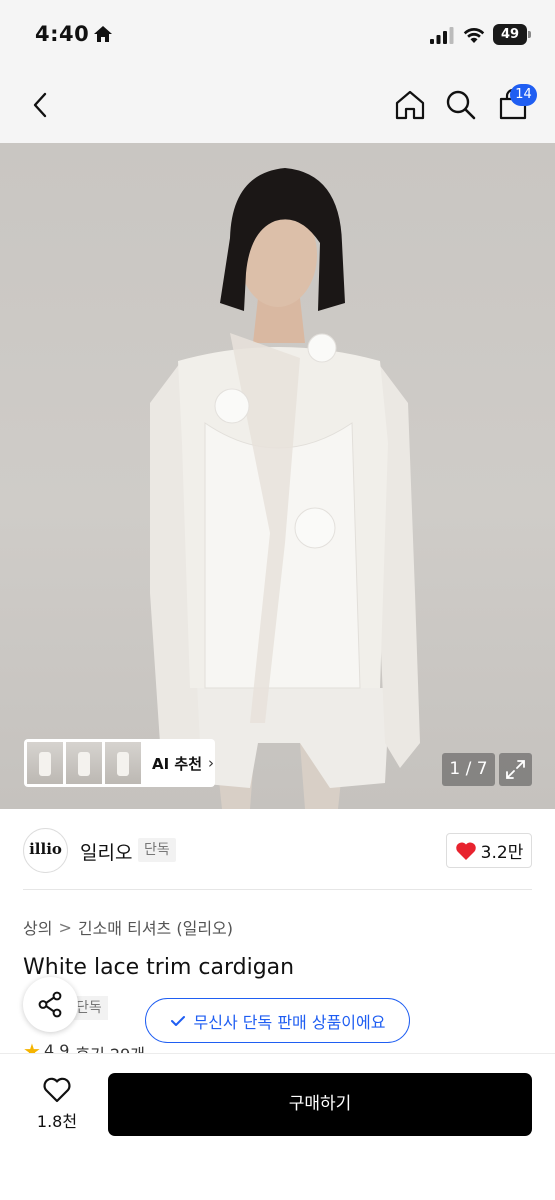  I want to click on expand-button, so click(515, 769).